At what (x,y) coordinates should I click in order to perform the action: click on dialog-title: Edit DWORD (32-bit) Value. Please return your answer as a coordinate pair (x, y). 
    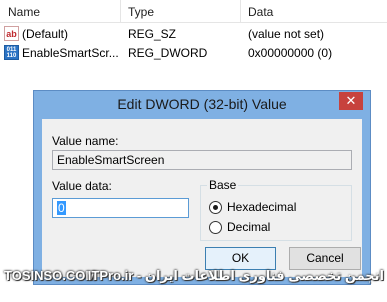
    Looking at the image, I should click on (202, 104).